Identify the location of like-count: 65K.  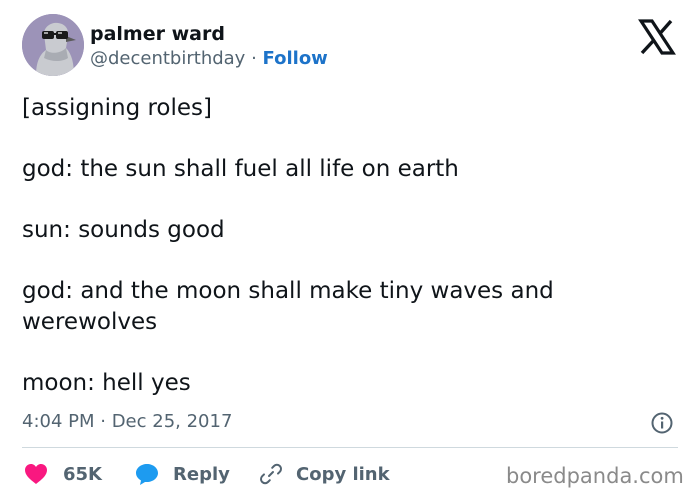
(82, 474).